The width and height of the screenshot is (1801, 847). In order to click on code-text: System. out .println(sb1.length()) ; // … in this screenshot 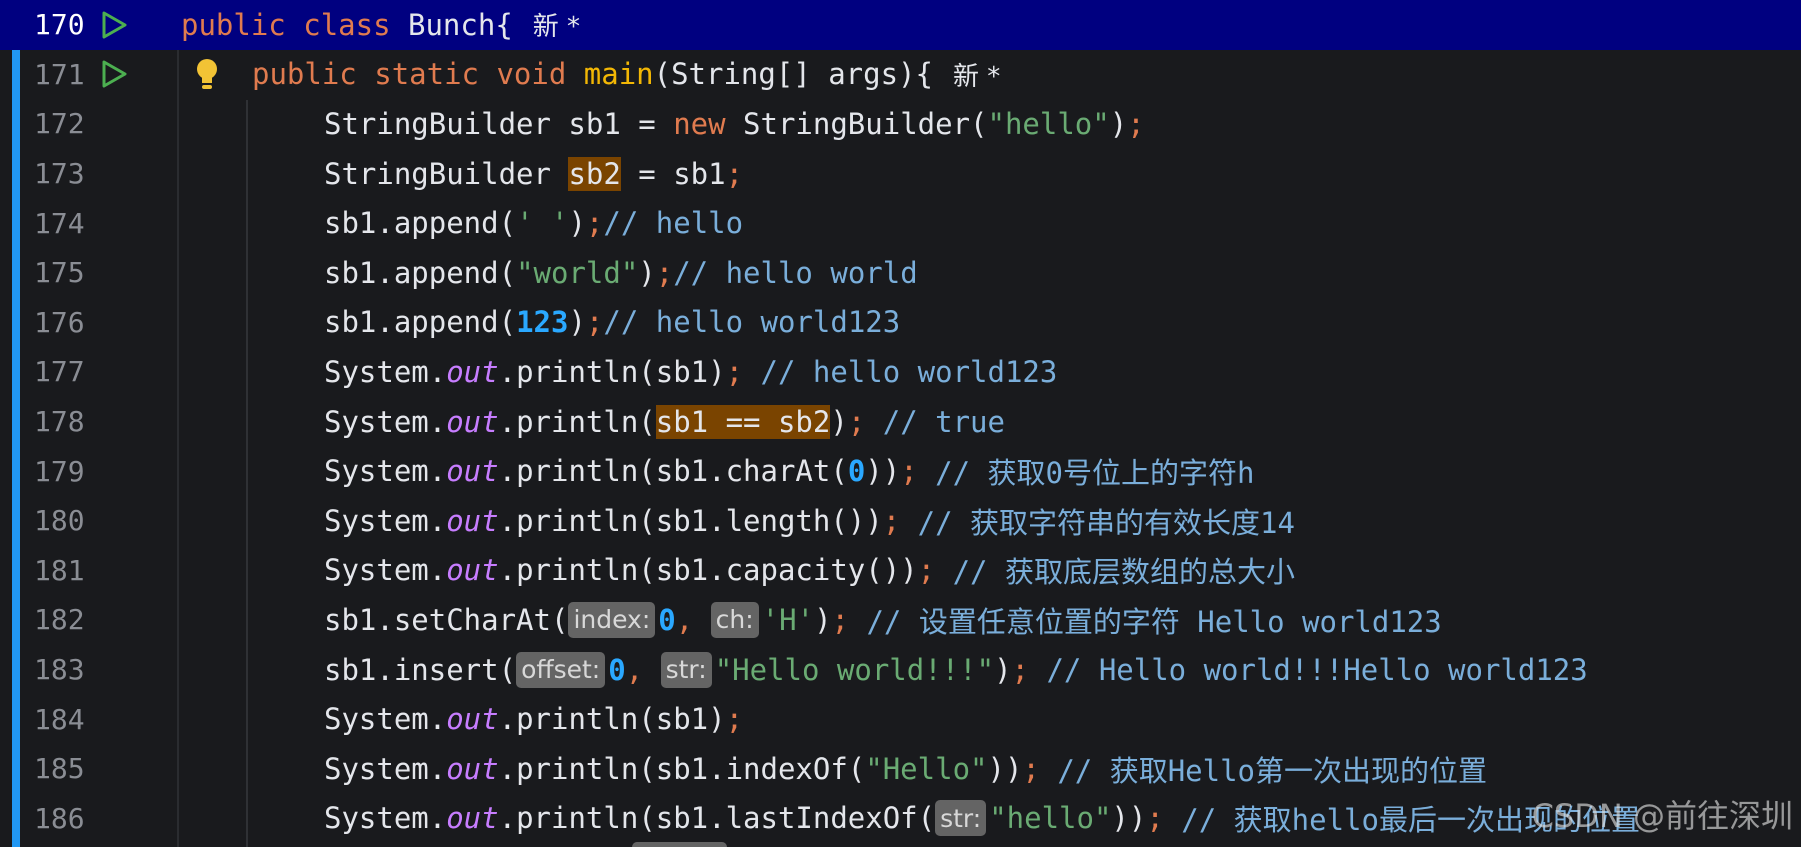, I will do `click(809, 521)`.